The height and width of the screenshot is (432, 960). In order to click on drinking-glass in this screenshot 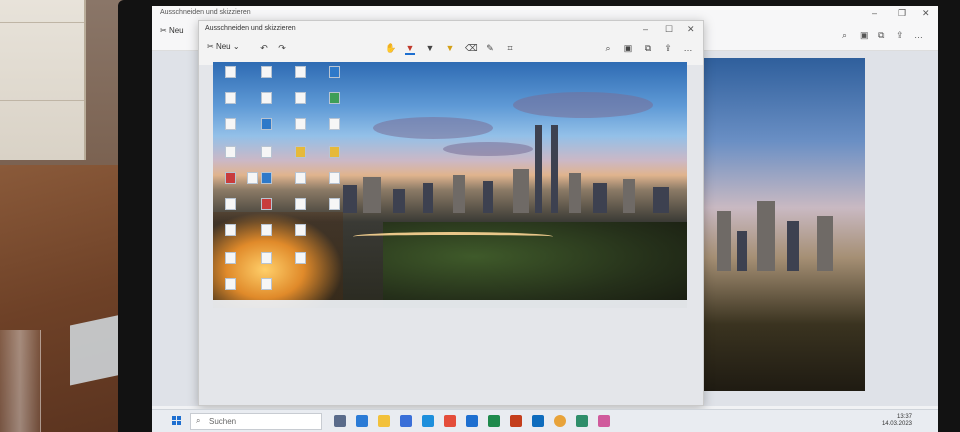, I will do `click(20, 381)`.